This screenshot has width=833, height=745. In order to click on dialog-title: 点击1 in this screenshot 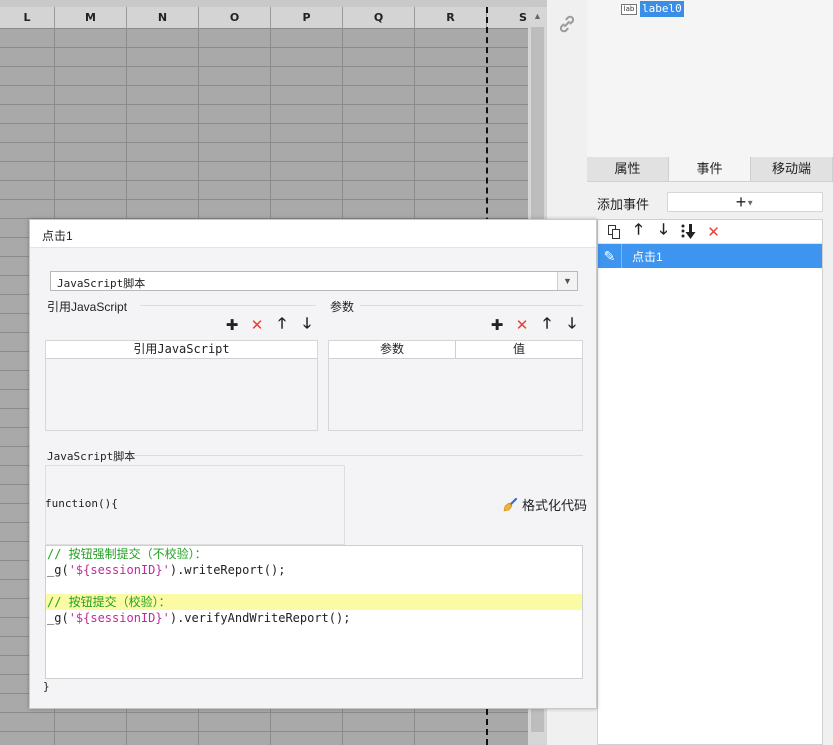, I will do `click(57, 236)`.